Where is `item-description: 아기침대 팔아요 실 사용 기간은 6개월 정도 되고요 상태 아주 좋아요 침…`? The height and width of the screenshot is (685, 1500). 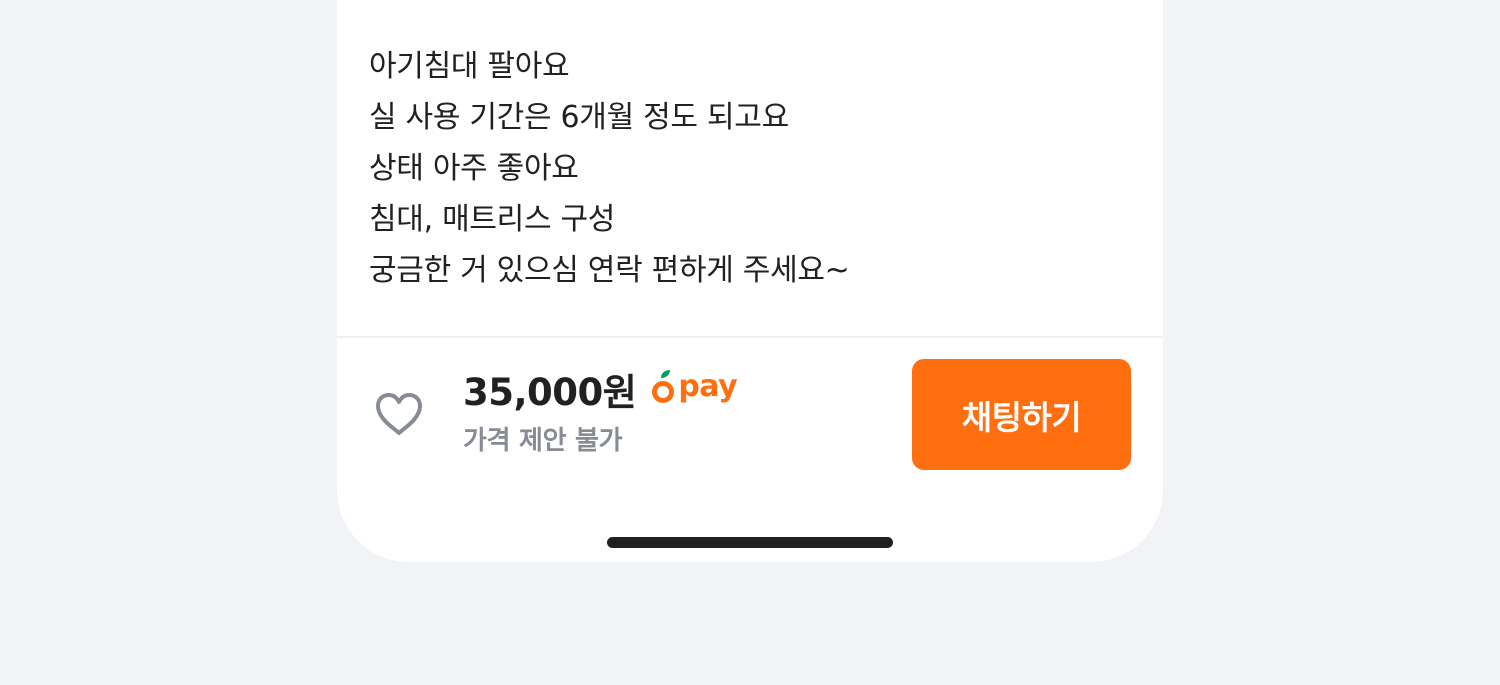 item-description: 아기침대 팔아요 실 사용 기간은 6개월 정도 되고요 상태 아주 좋아요 침… is located at coordinates (609, 168).